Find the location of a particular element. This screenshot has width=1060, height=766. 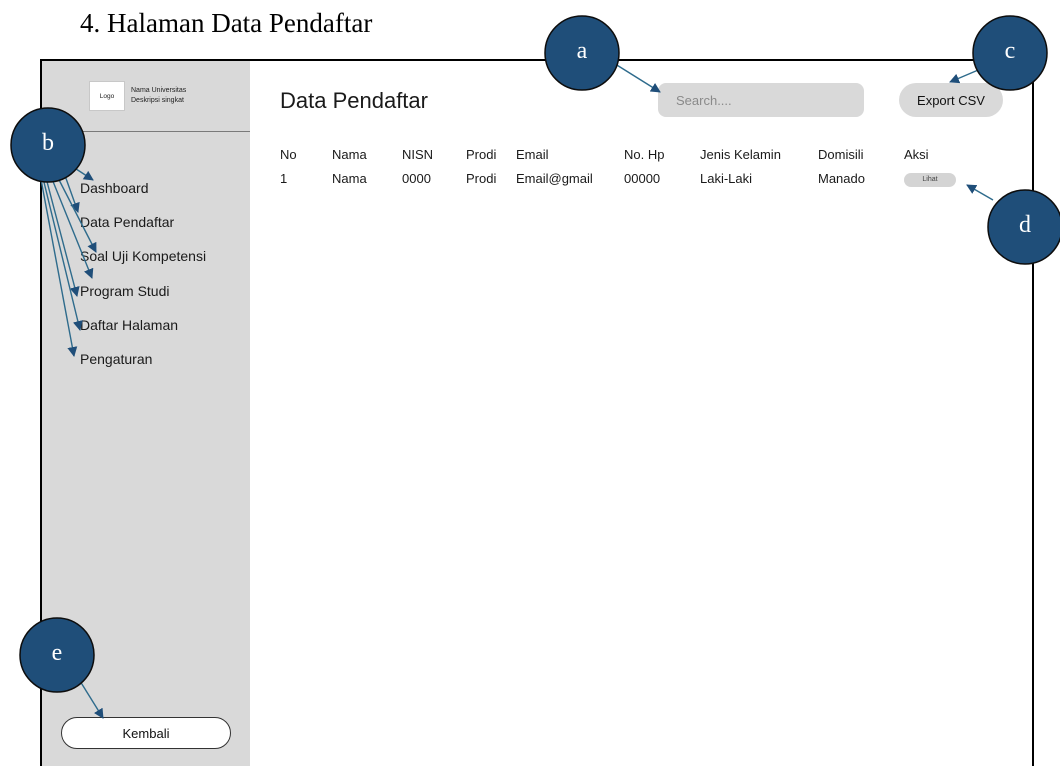

sidebar-item-dashboard: Dashboard is located at coordinates (143, 188).